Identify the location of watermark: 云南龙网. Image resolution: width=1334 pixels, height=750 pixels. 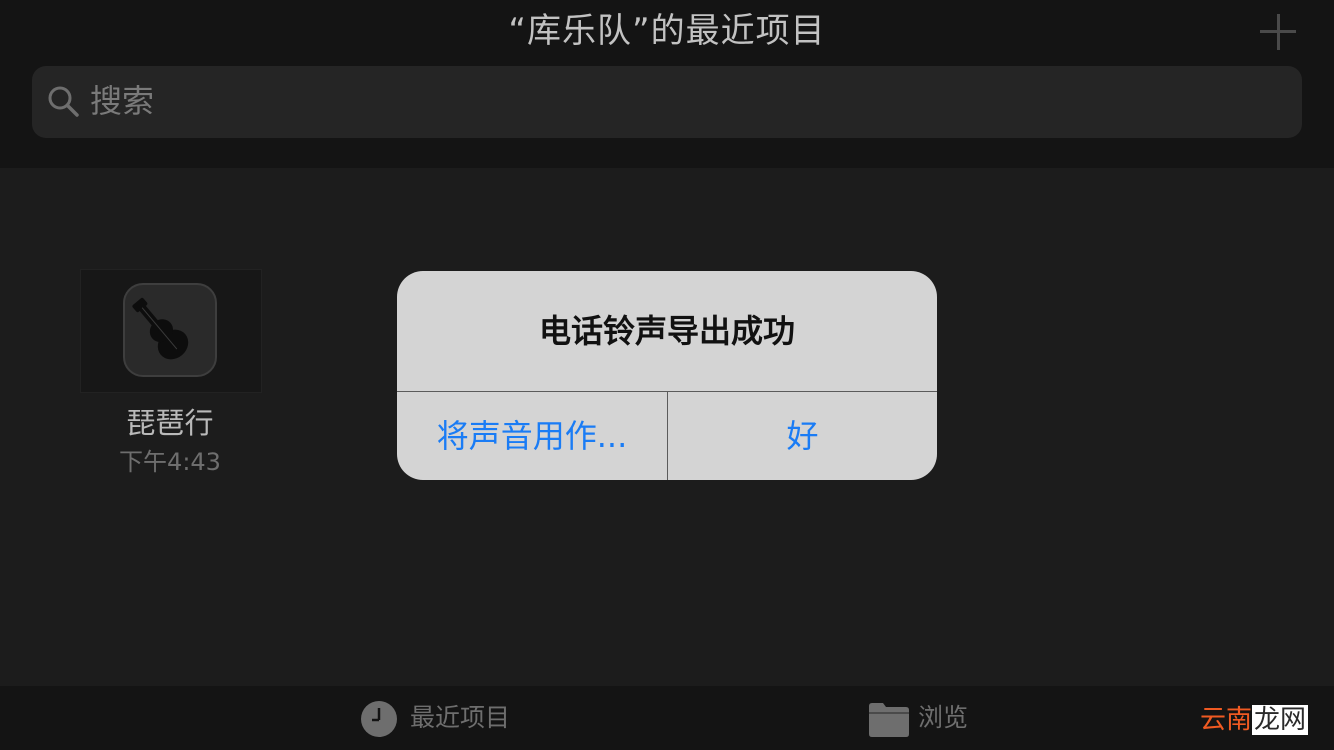
(1254, 720).